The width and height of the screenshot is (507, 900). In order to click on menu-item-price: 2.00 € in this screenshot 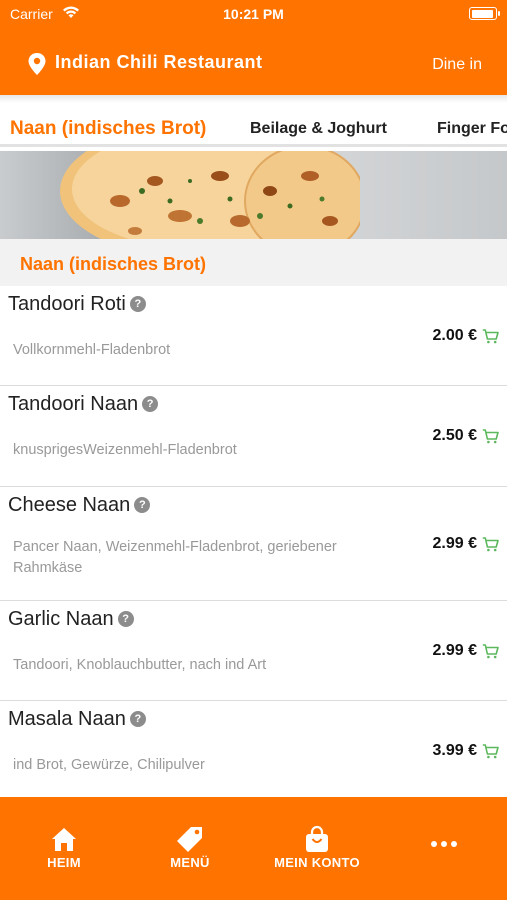, I will do `click(454, 335)`.